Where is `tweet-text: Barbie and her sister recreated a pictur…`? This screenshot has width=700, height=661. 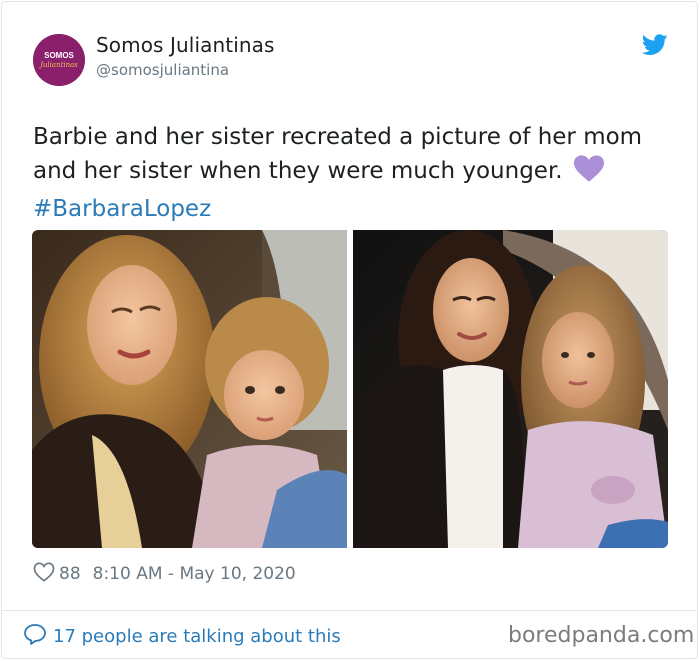
tweet-text: Barbie and her sister recreated a pictur… is located at coordinates (338, 154).